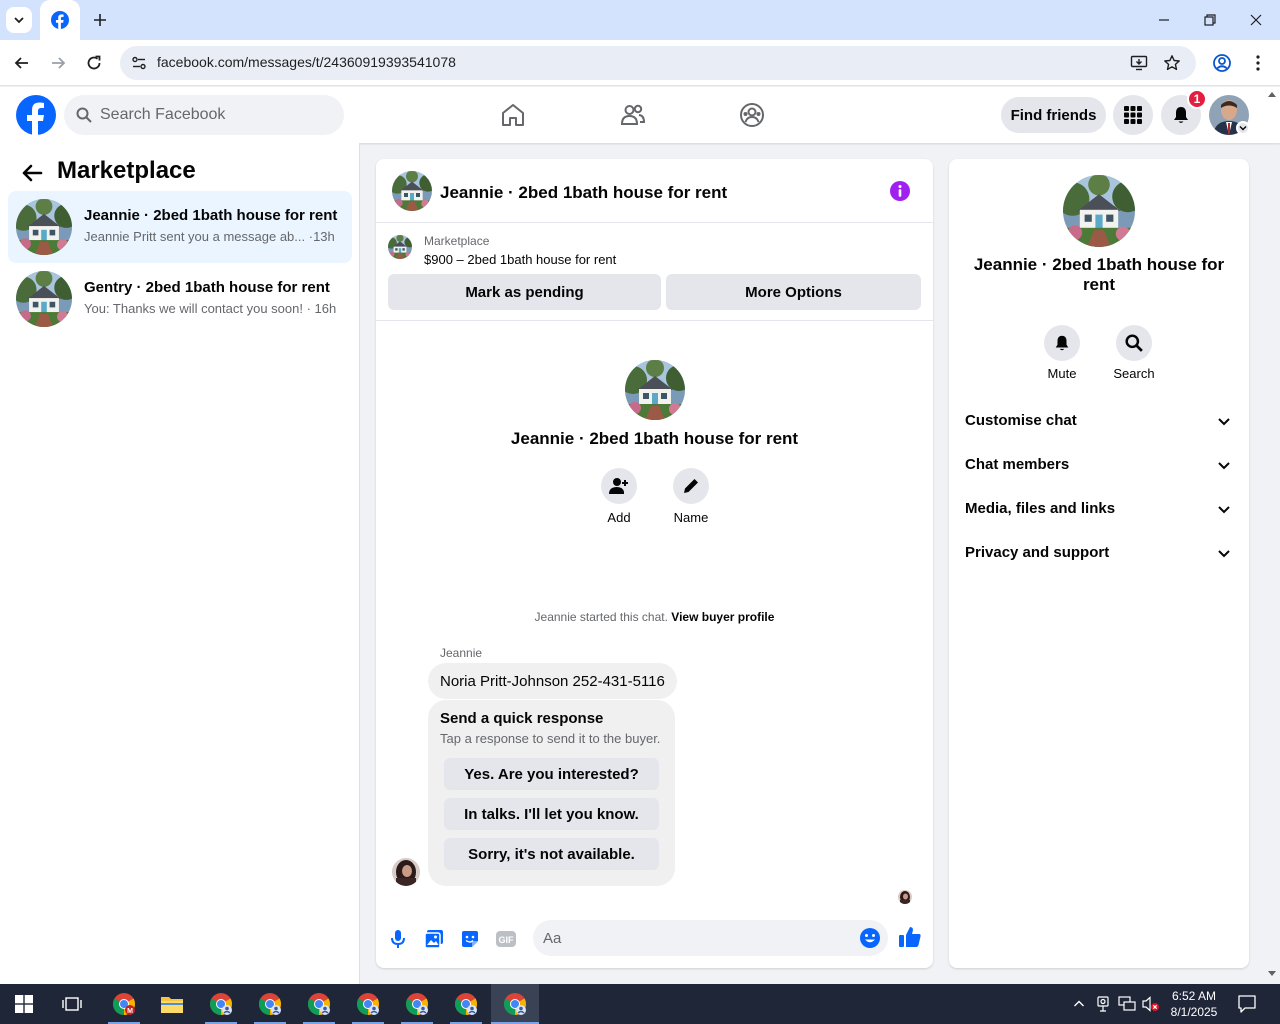 This screenshot has width=1280, height=1024. I want to click on notification-center-icon, so click(1247, 1004).